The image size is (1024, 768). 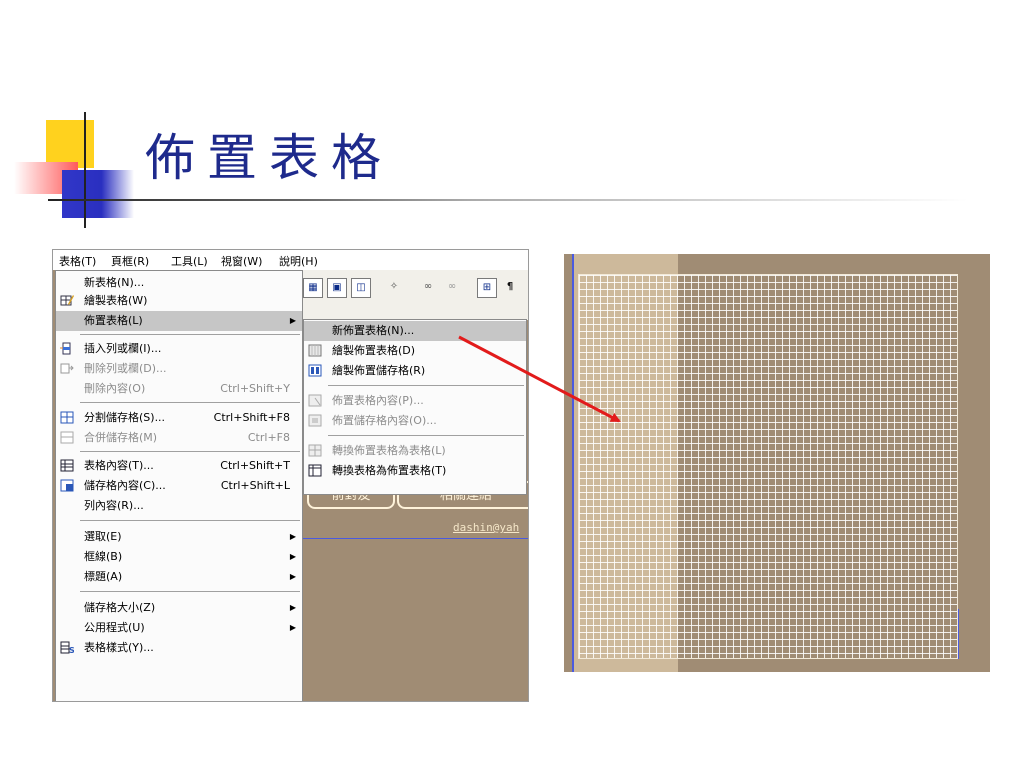 I want to click on page-margin-line, so click(x=573, y=463).